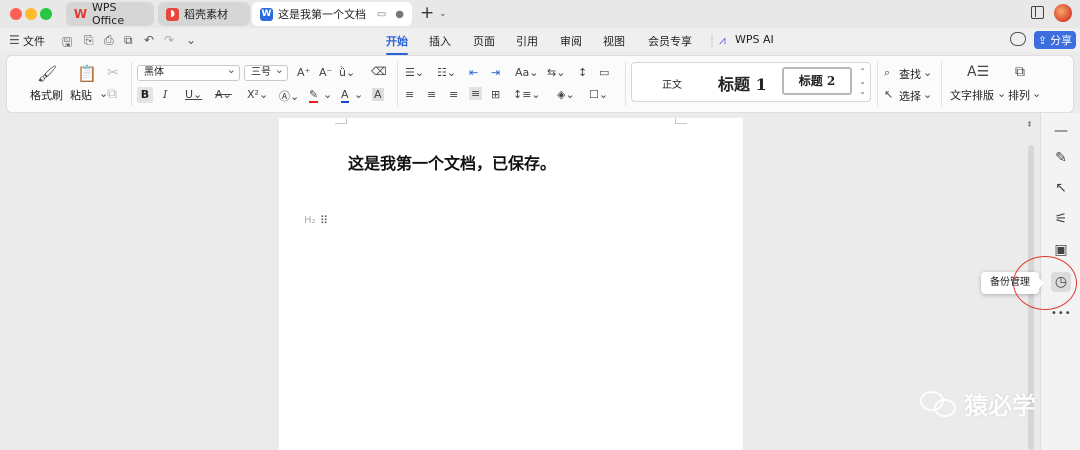  I want to click on copy-icon: ⧉, so click(112, 94).